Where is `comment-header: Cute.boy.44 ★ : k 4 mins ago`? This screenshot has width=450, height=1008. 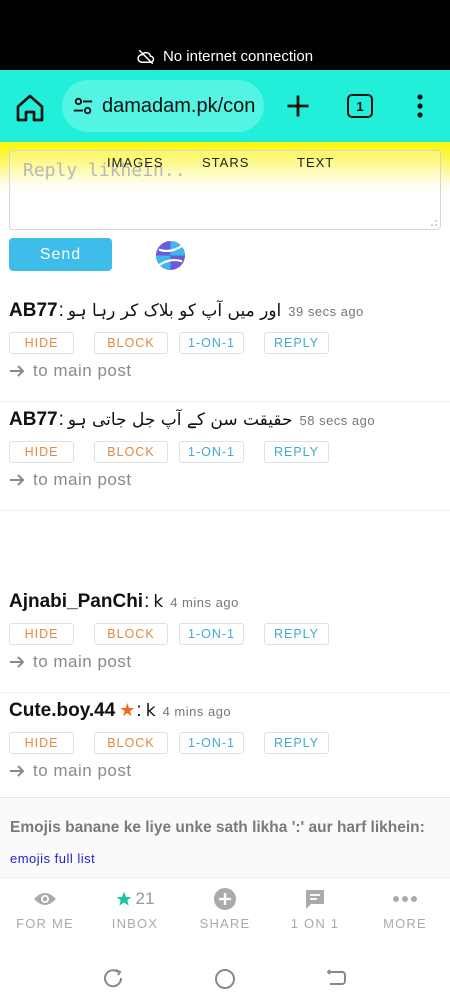 comment-header: Cute.boy.44 ★ : k 4 mins ago is located at coordinates (120, 715).